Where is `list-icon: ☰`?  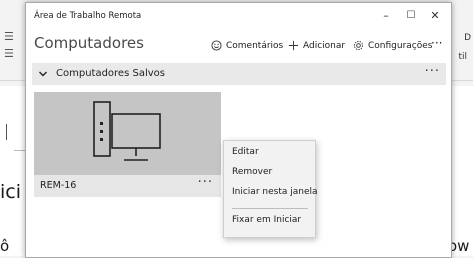
list-icon: ☰ is located at coordinates (9, 36).